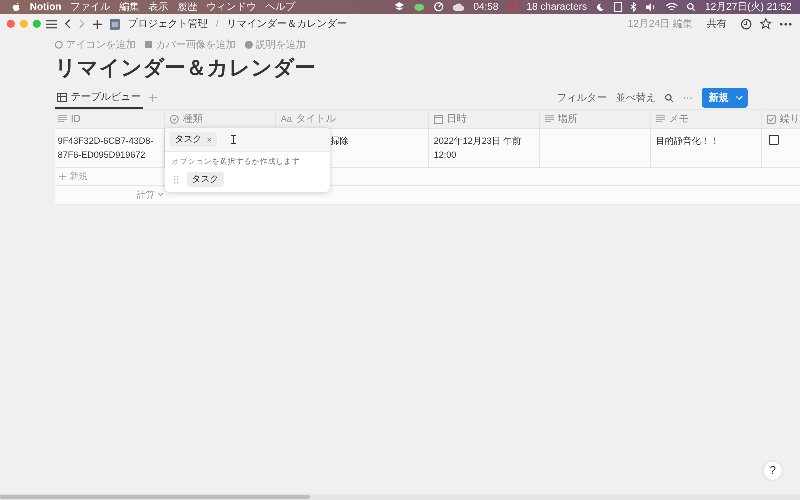 The image size is (800, 500). Describe the element at coordinates (249, 45) in the screenshot. I see `info-icon` at that location.